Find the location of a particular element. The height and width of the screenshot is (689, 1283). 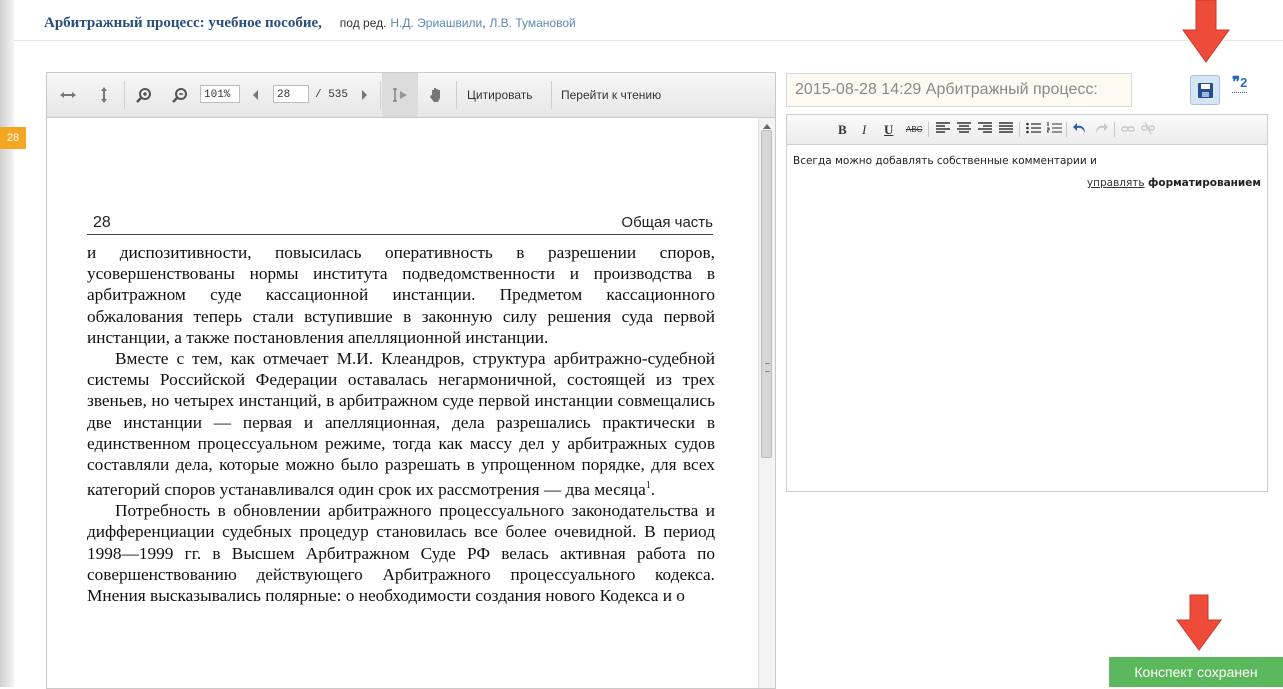

unlink-icon is located at coordinates (1148, 129).